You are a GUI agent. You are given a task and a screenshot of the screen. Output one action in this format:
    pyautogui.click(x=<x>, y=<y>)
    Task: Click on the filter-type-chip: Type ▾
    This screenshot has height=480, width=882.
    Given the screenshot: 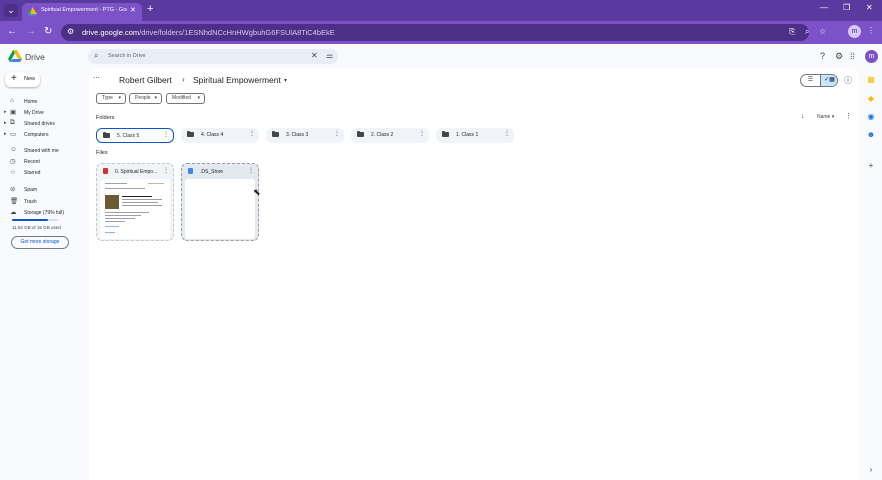 What is the action you would take?
    pyautogui.click(x=111, y=98)
    